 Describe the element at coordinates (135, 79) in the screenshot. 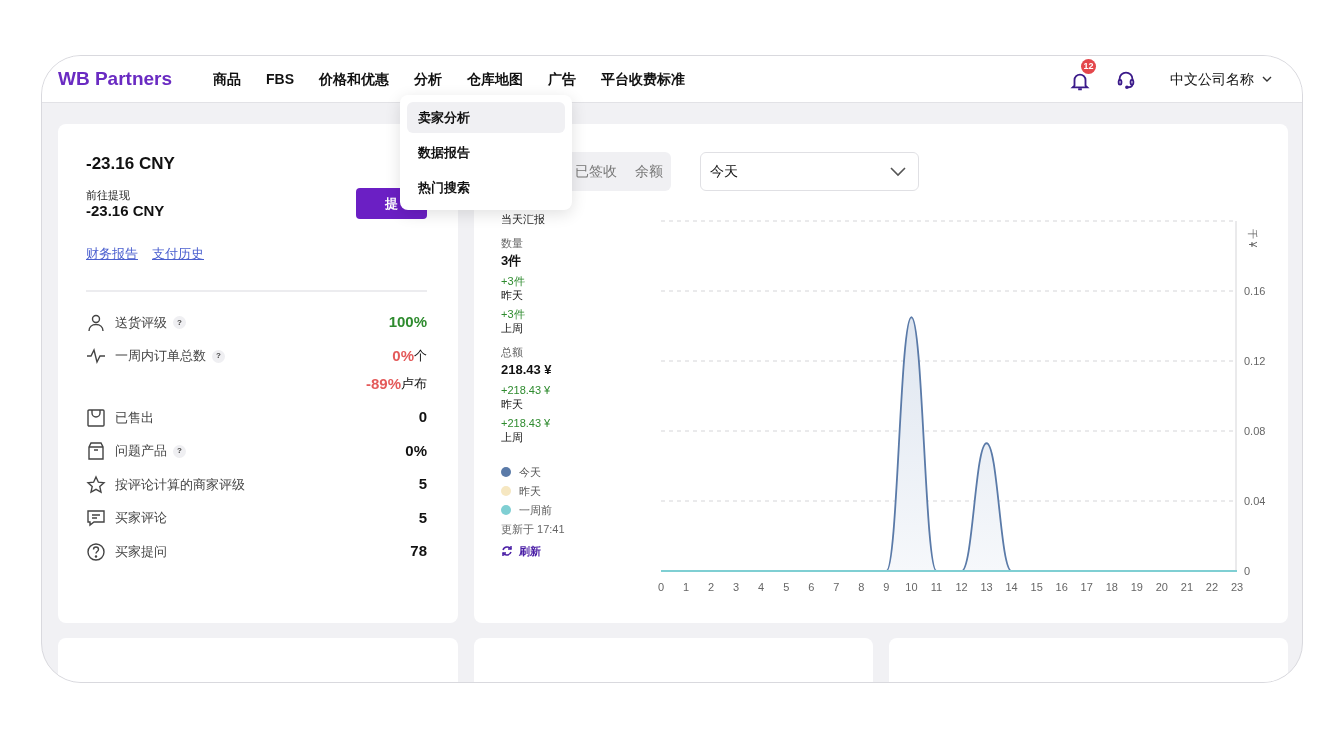

I see `logo: WB Partners` at that location.